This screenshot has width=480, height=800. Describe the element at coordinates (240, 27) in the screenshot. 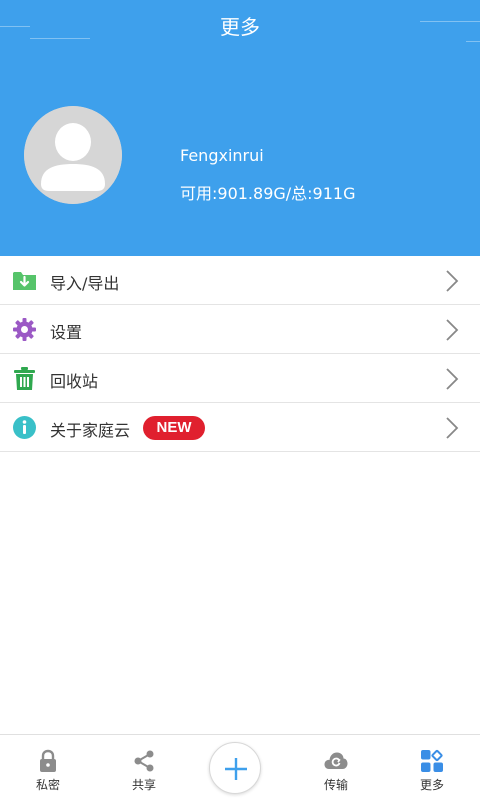

I see `page-title: 更多` at that location.